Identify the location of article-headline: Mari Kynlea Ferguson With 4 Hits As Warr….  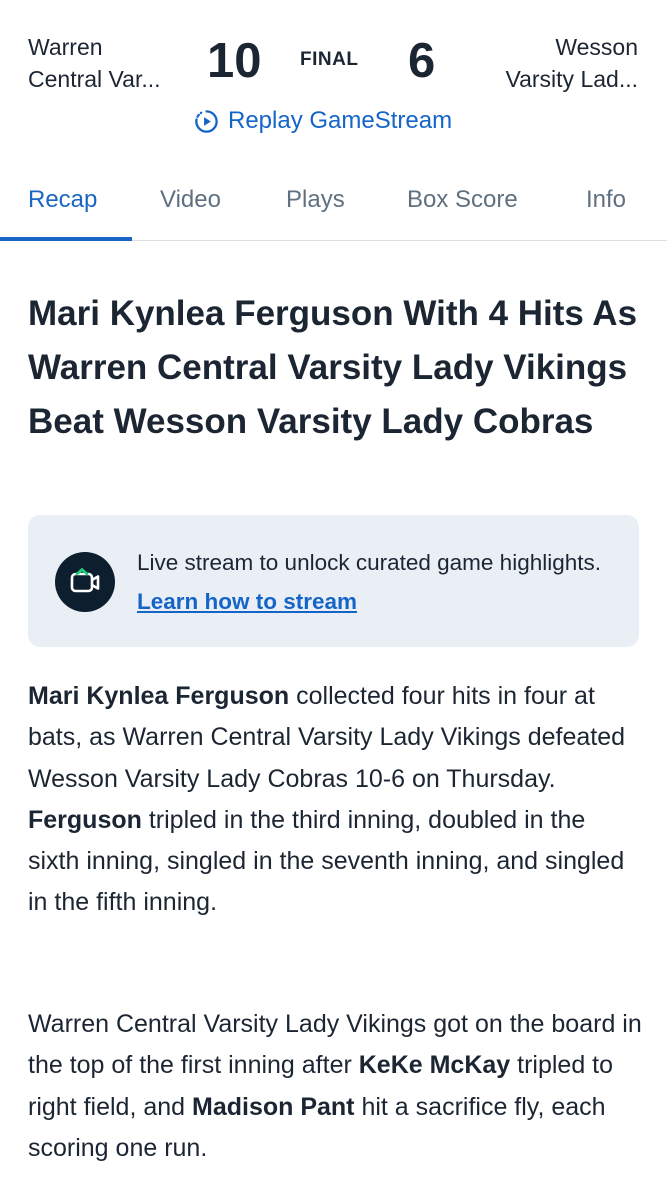
(333, 367).